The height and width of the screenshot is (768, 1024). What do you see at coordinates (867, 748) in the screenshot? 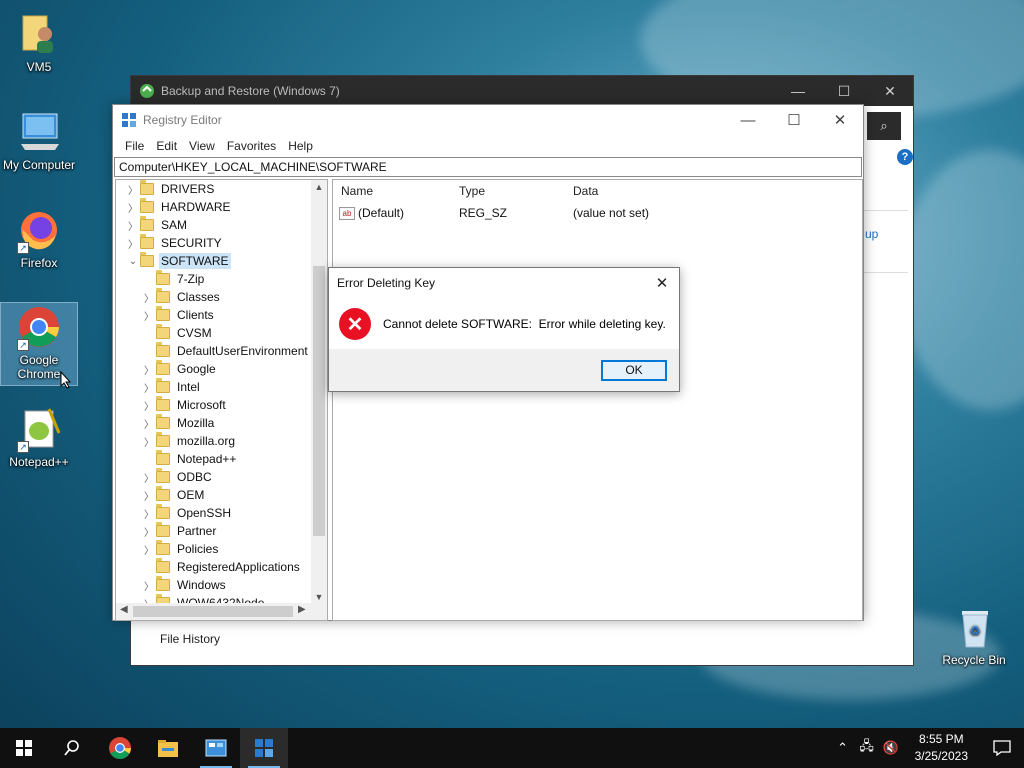
I see `network-icon: 🖧` at bounding box center [867, 748].